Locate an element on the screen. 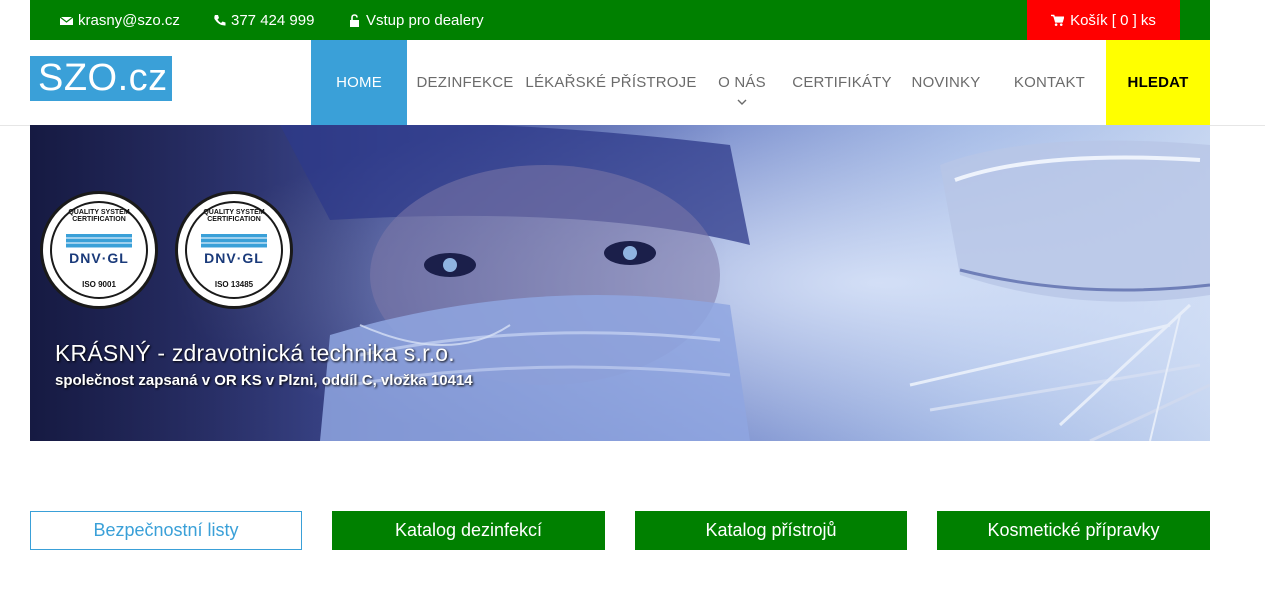 This screenshot has width=1265, height=602. nav-o-nas: O NÁS is located at coordinates (742, 82).